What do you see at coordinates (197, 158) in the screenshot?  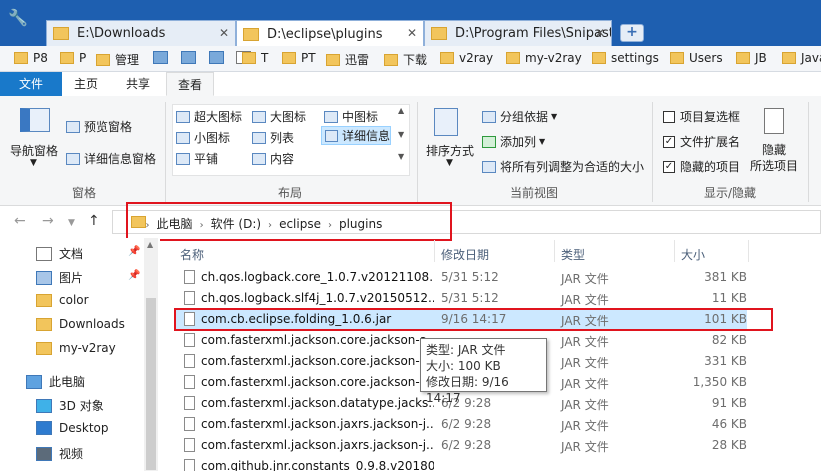 I see `layout-tiles: 平铺` at bounding box center [197, 158].